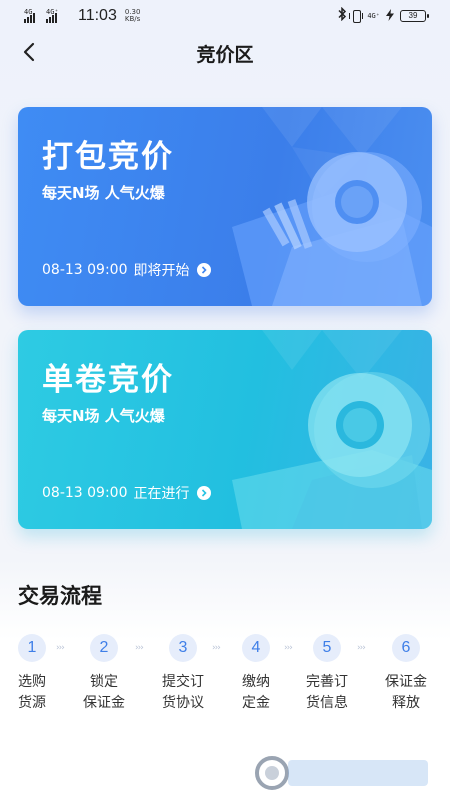 The image size is (450, 800). I want to click on step-label: 提交订 货协议, so click(183, 693).